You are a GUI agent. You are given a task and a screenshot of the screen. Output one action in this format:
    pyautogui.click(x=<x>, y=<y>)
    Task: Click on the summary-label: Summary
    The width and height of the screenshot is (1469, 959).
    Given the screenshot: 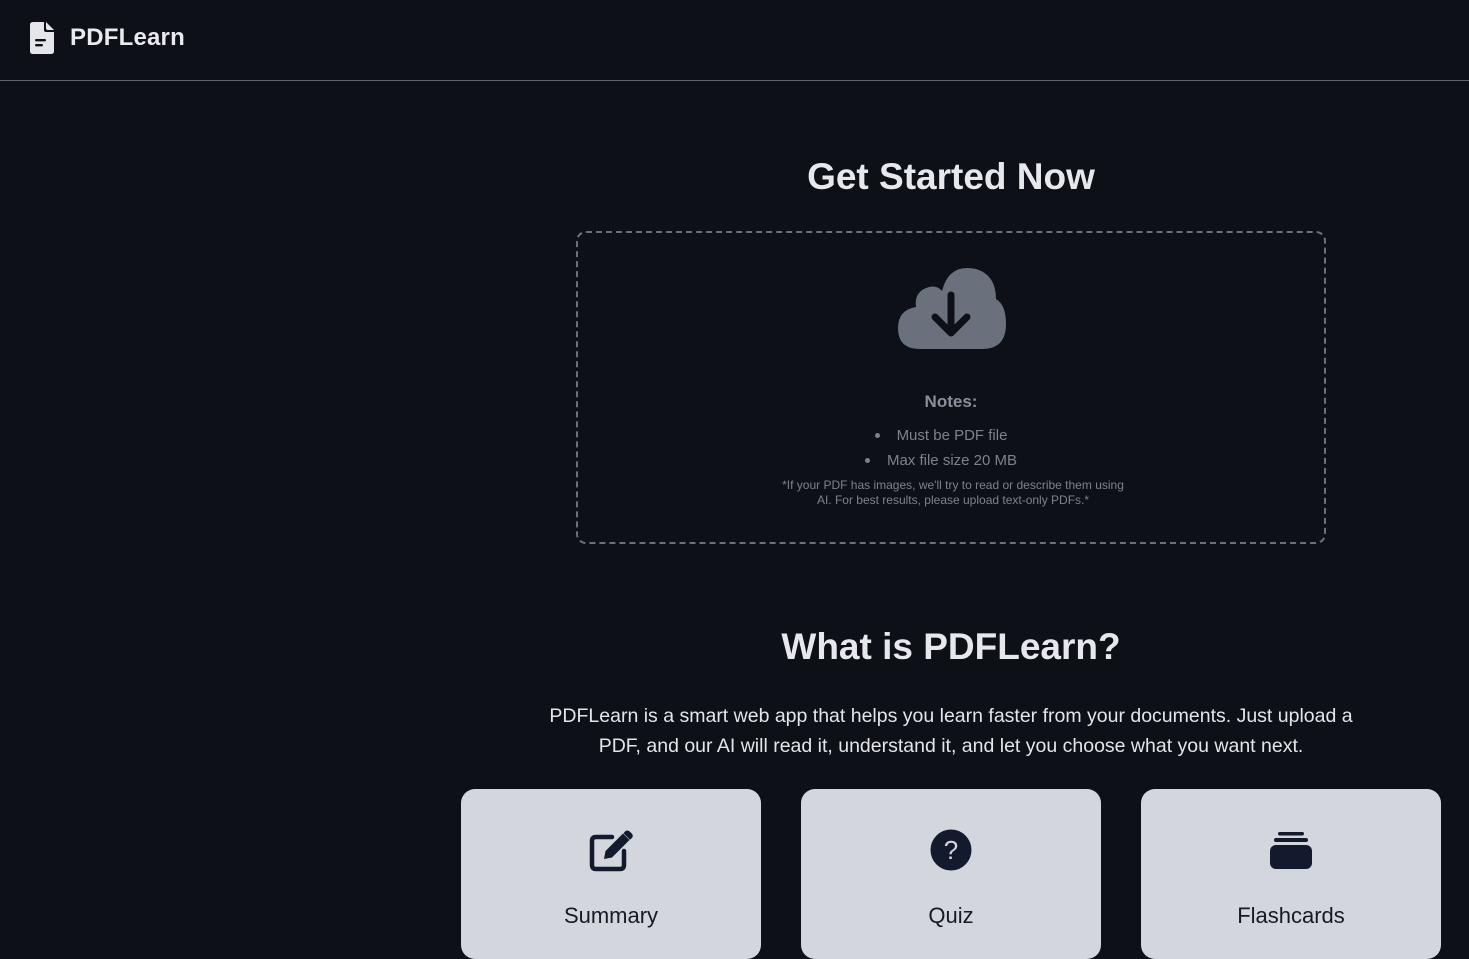 What is the action you would take?
    pyautogui.click(x=611, y=915)
    